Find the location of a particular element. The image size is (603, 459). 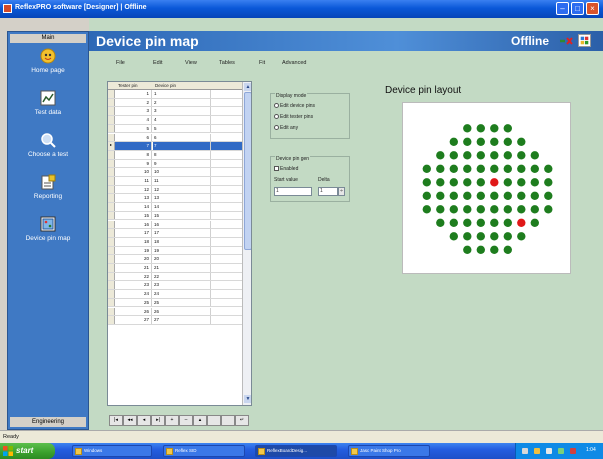

device-pin-cell: 9 is located at coordinates (182, 163).